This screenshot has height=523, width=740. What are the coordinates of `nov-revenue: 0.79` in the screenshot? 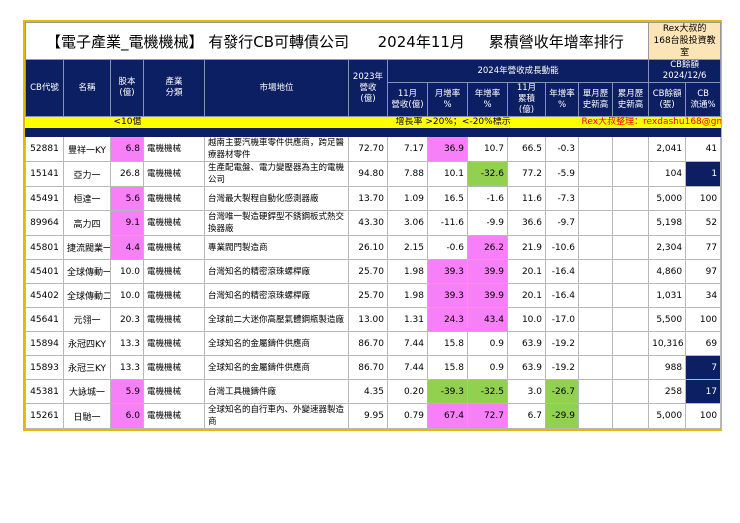 It's located at (407, 416).